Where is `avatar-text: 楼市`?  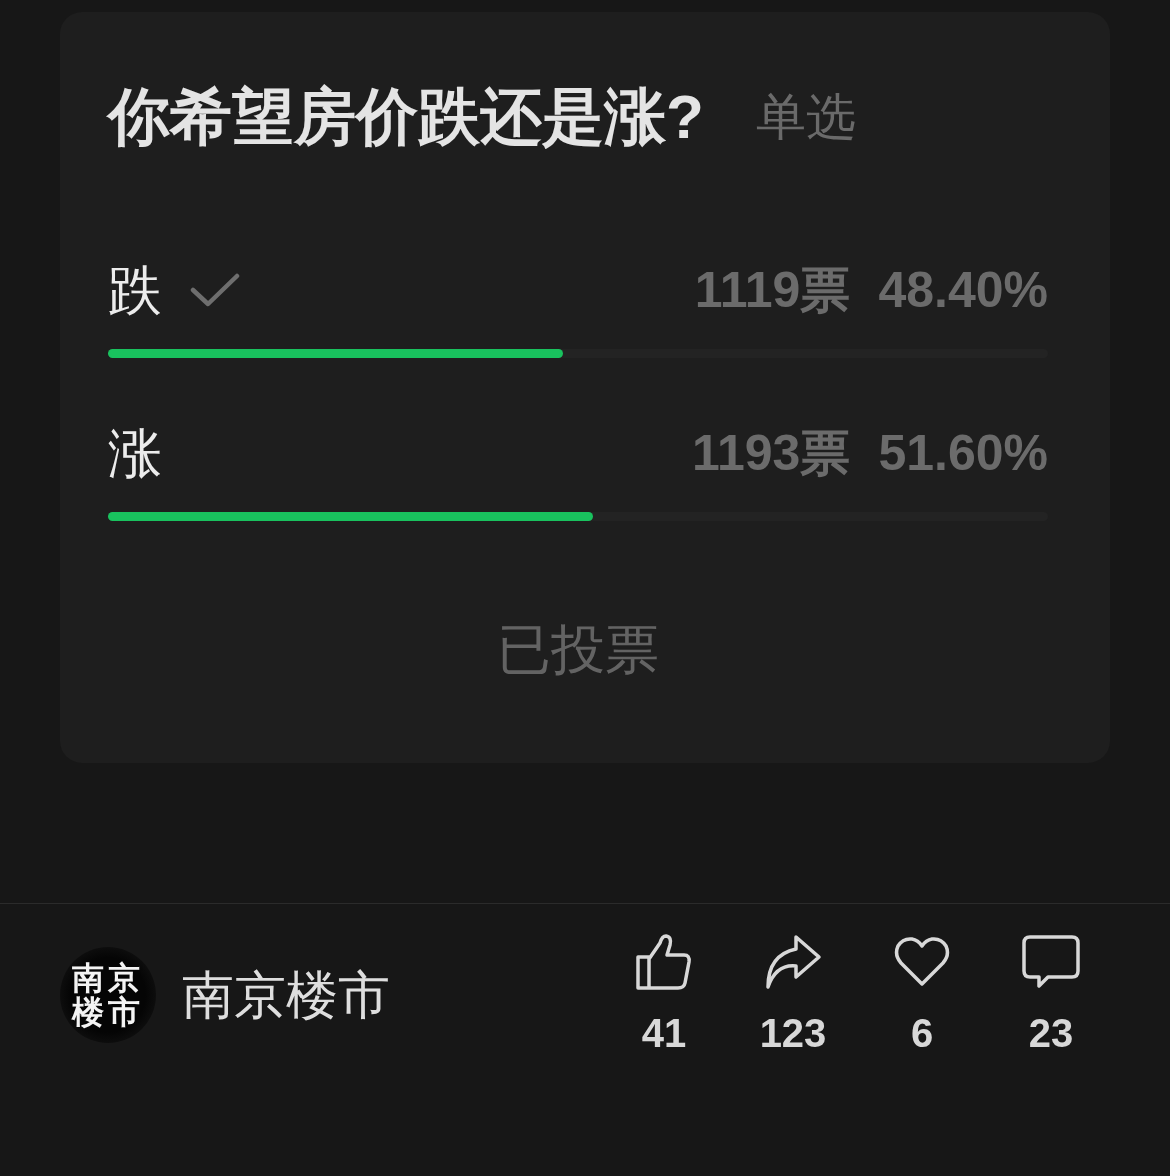 avatar-text: 楼市 is located at coordinates (108, 1011).